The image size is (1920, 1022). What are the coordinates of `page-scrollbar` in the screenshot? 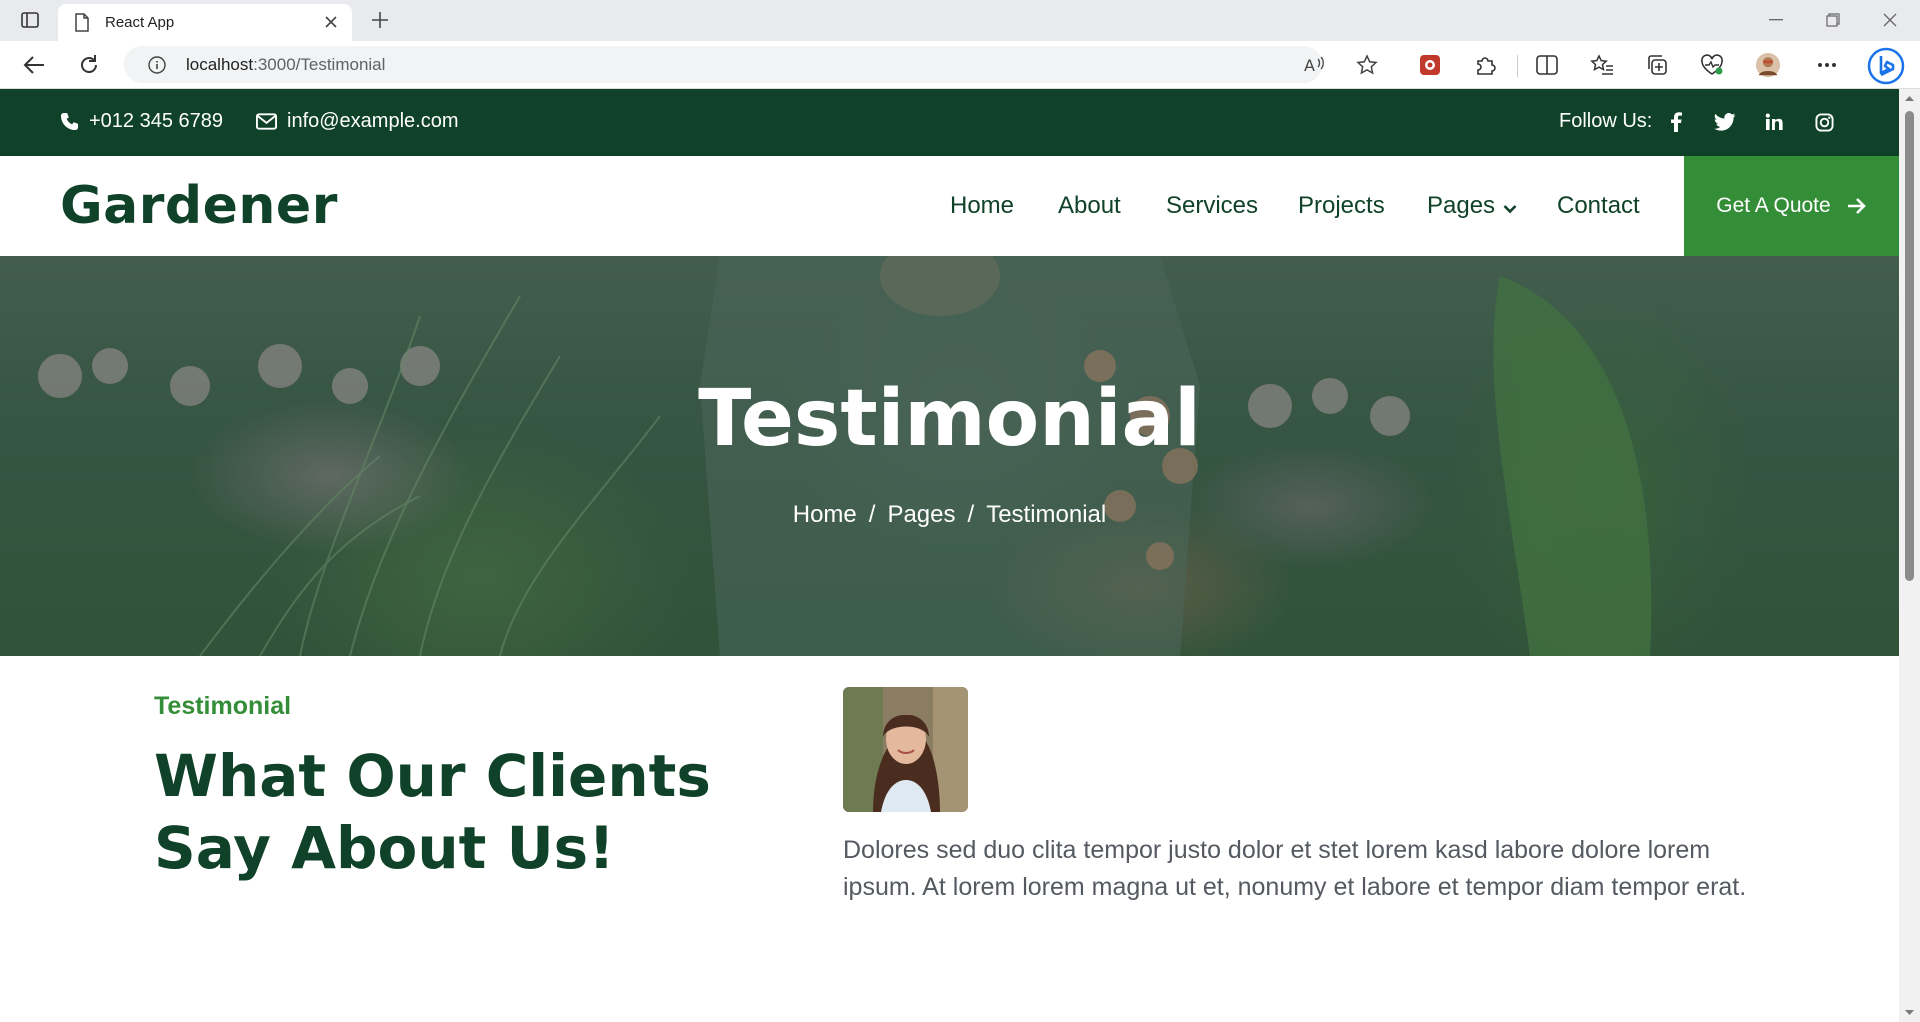 It's located at (1909, 555).